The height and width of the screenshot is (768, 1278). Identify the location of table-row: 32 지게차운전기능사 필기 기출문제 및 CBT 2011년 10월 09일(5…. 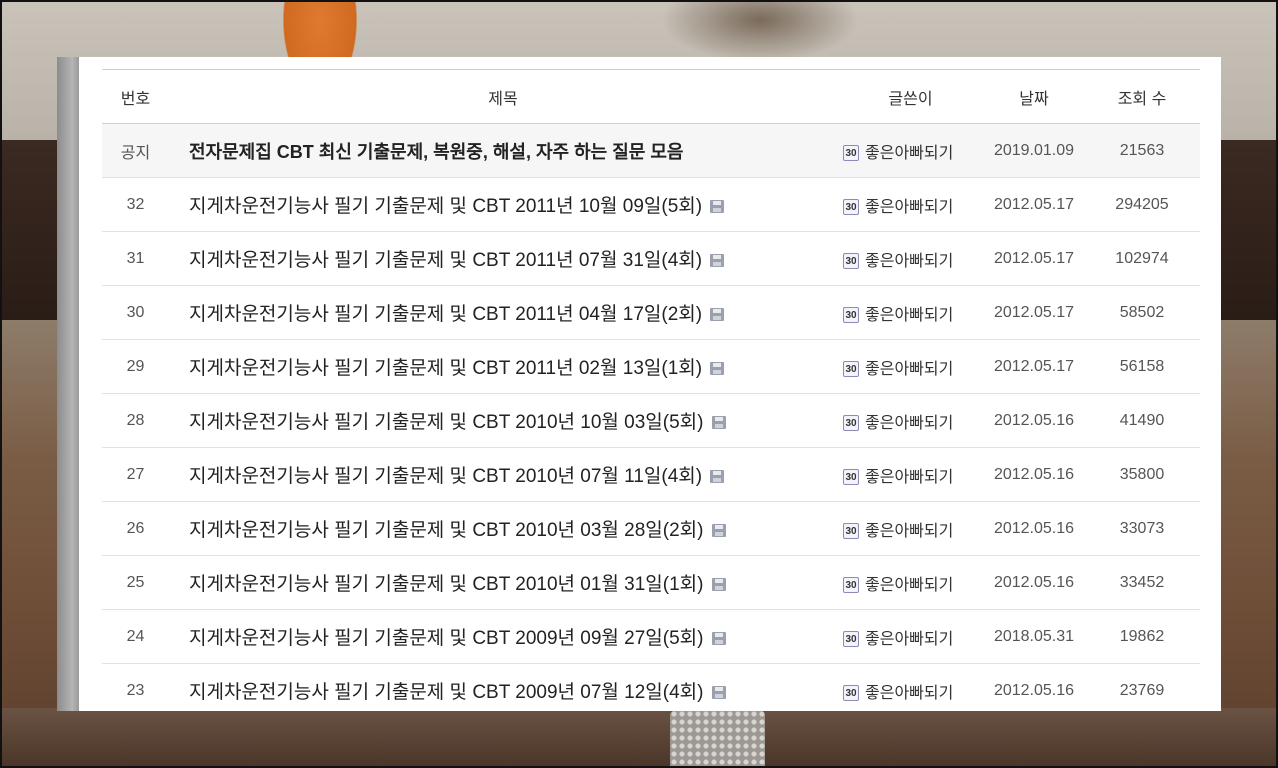
(651, 204).